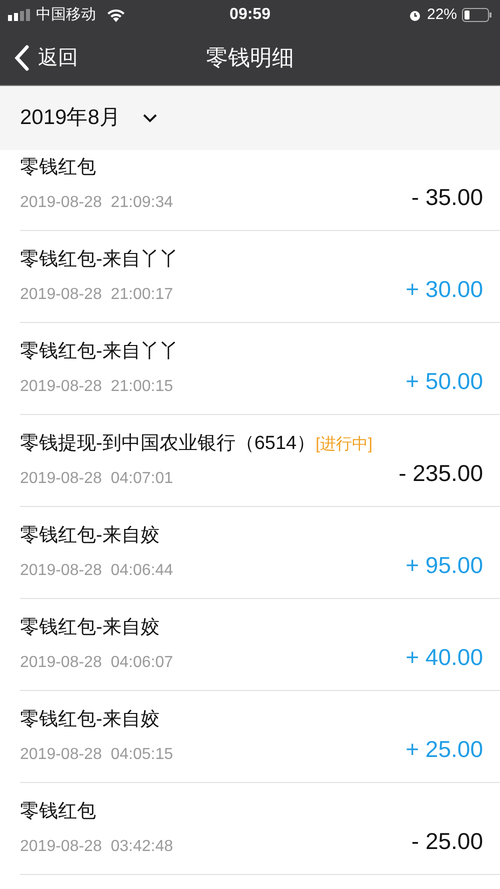 Image resolution: width=500 pixels, height=889 pixels. What do you see at coordinates (97, 478) in the screenshot?
I see `transaction-time: 2019-08-28 04:07:01` at bounding box center [97, 478].